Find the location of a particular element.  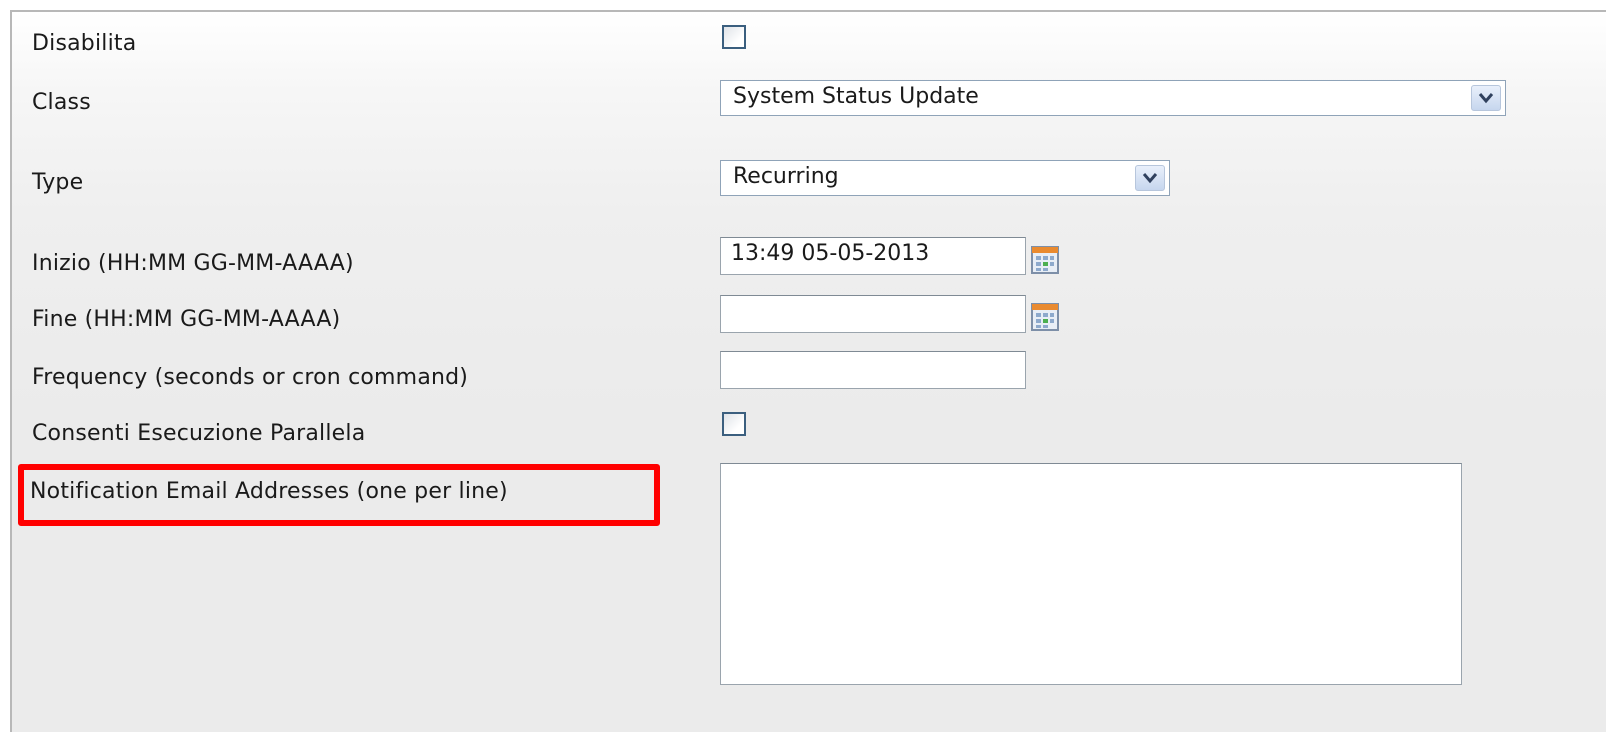

disabled-checkbox is located at coordinates (734, 37).